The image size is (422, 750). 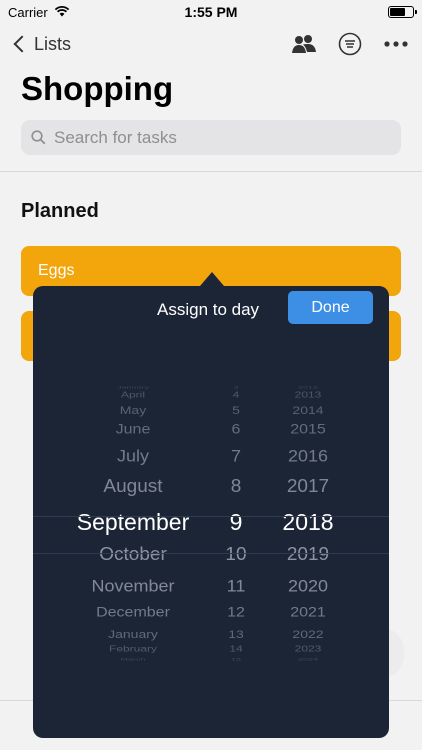 What do you see at coordinates (236, 613) in the screenshot?
I see `day-option: 12` at bounding box center [236, 613].